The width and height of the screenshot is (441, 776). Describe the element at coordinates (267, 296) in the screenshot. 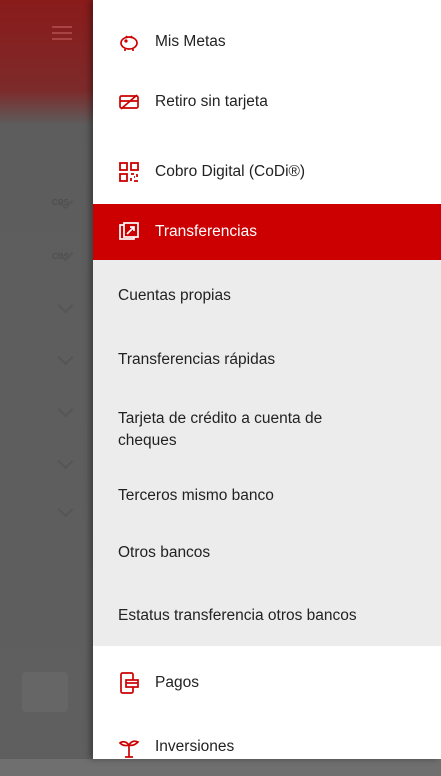

I see `submenu-item-cuentas-propias: Cuentas propias` at that location.